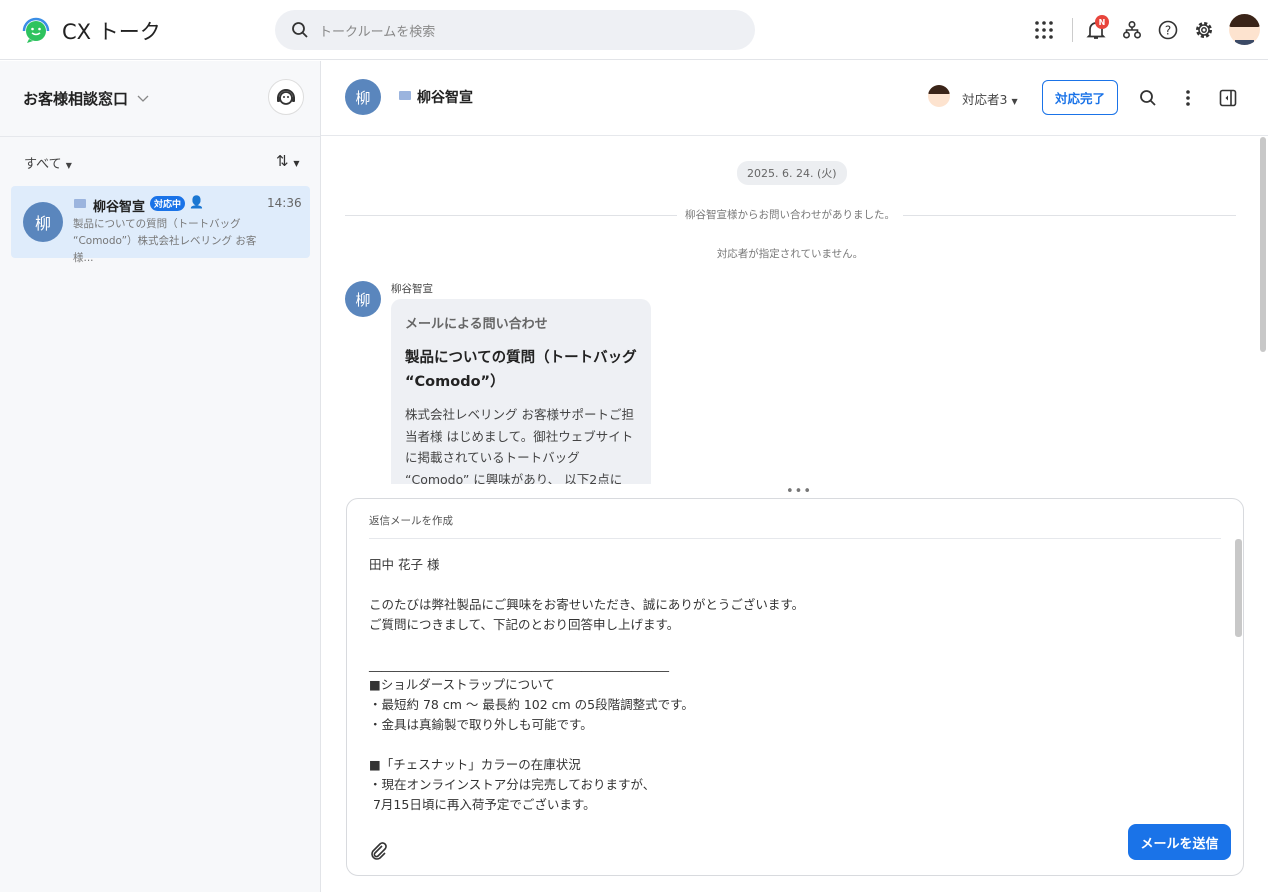 The width and height of the screenshot is (1268, 892). Describe the element at coordinates (1080, 97) in the screenshot. I see `complete-button: 対応完了` at that location.